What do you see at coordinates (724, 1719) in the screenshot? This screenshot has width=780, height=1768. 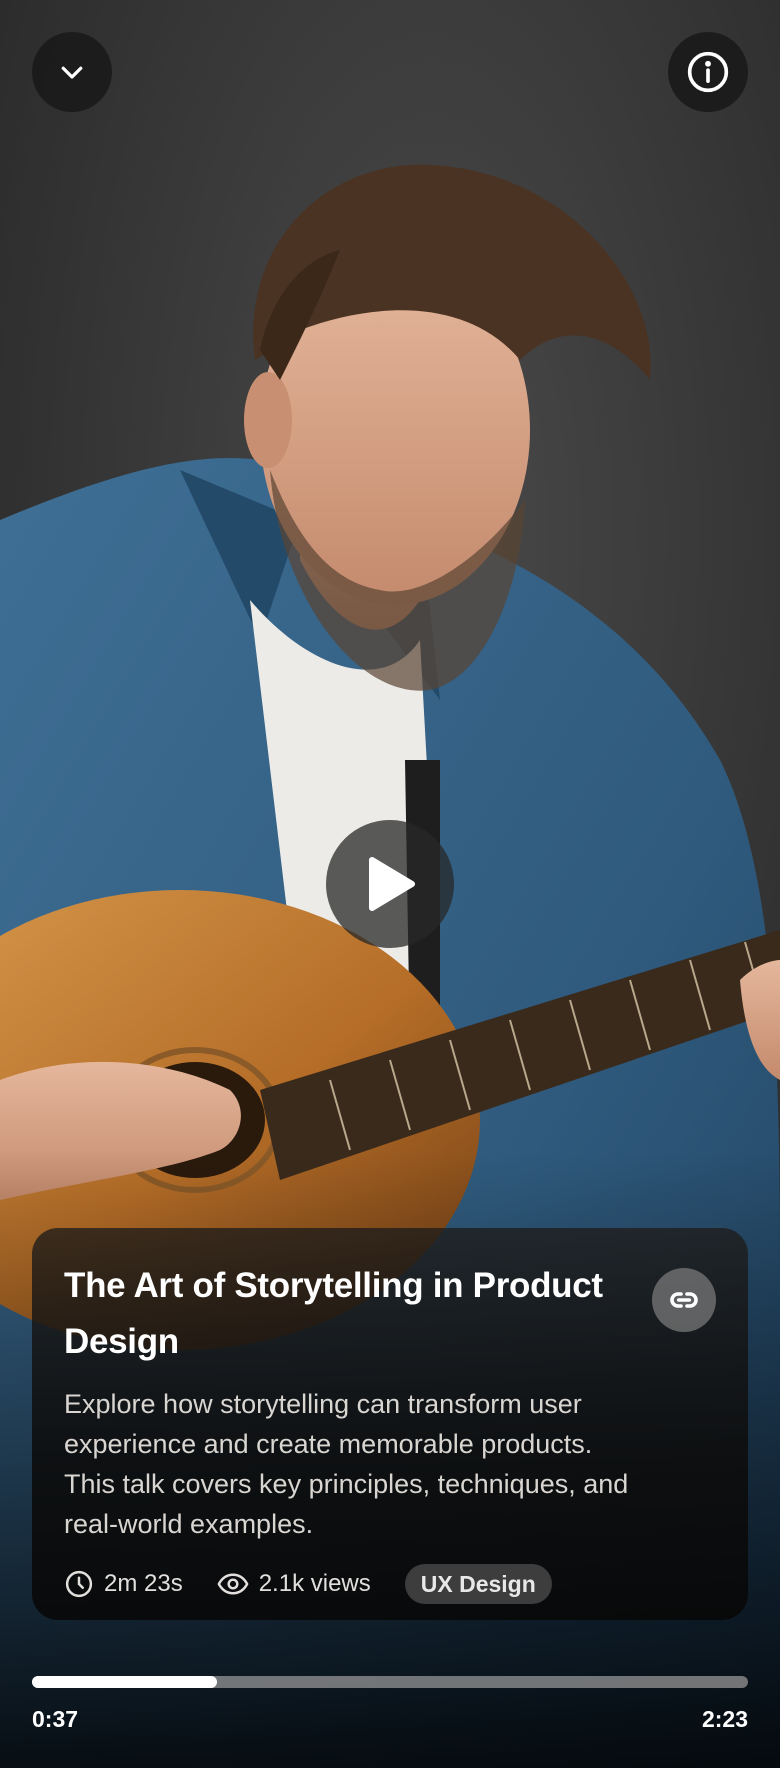 I see `total-time: 2:23` at bounding box center [724, 1719].